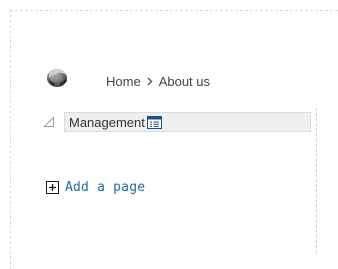 The width and height of the screenshot is (338, 269). What do you see at coordinates (123, 81) in the screenshot?
I see `breadcrumb-home-link: Home` at bounding box center [123, 81].